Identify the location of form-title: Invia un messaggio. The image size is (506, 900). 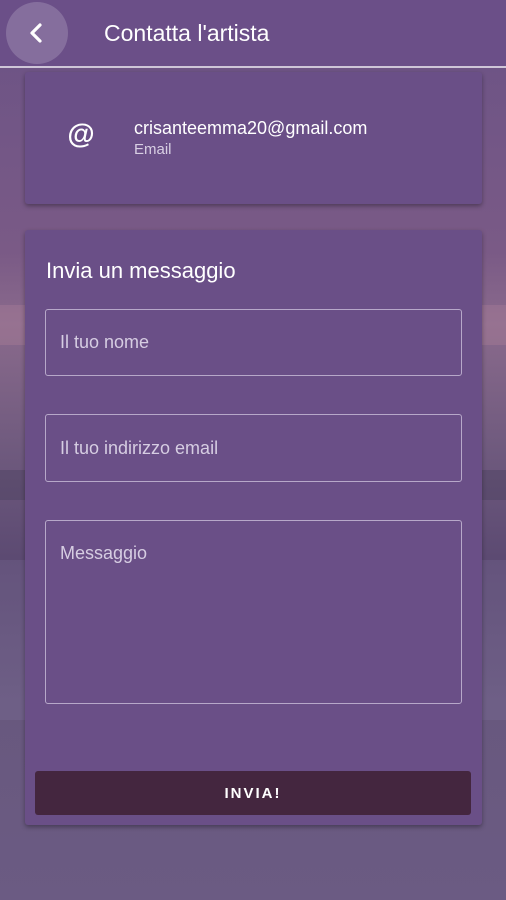
(141, 270).